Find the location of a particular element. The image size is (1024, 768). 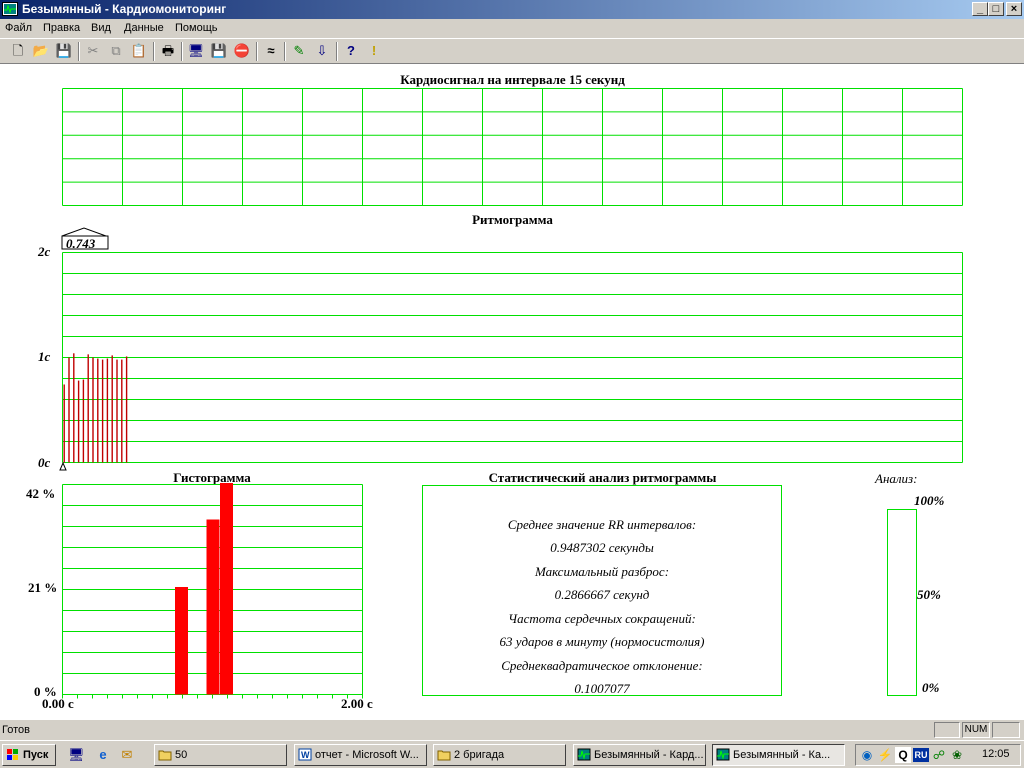

rhythm-start-marker is located at coordinates (63, 466).